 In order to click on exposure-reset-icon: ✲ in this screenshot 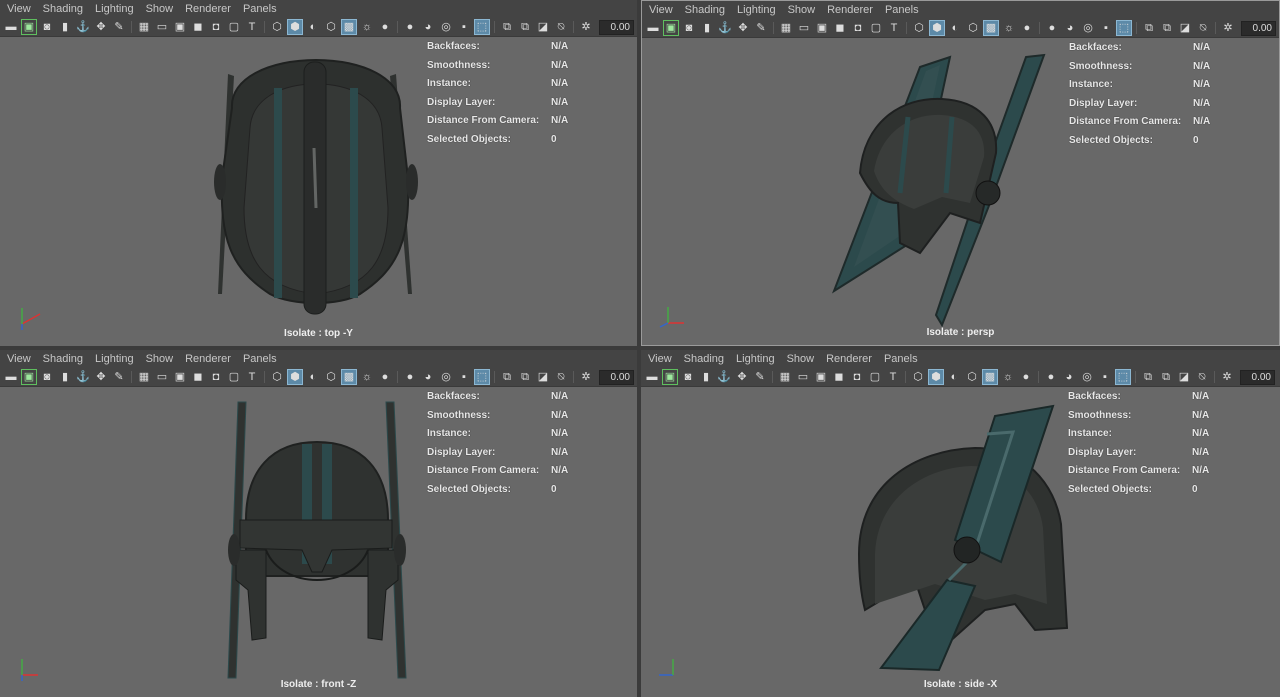, I will do `click(1227, 377)`.